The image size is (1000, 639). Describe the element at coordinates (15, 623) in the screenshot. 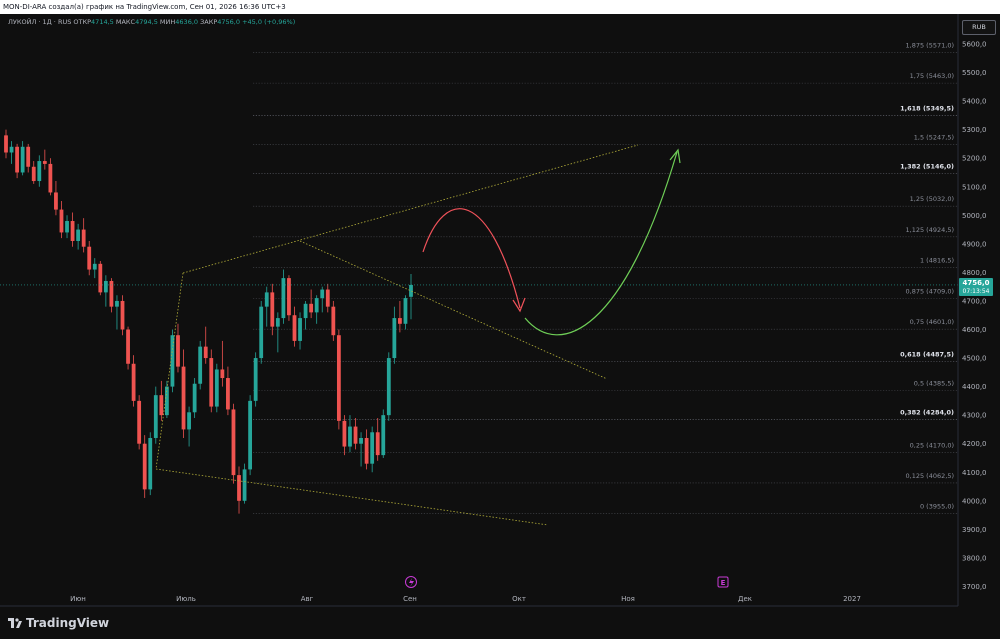

I see `tradingview-logo-icon` at that location.